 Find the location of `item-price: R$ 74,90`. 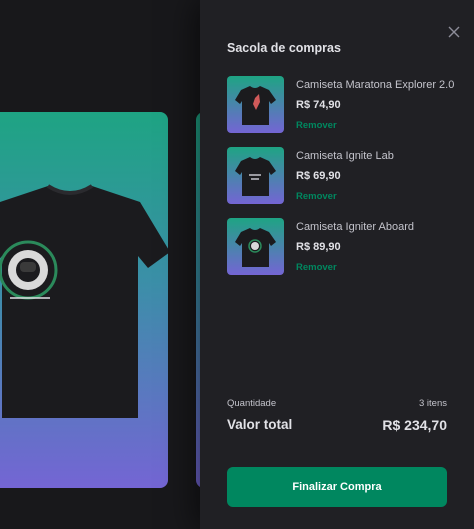

item-price: R$ 74,90 is located at coordinates (318, 105).